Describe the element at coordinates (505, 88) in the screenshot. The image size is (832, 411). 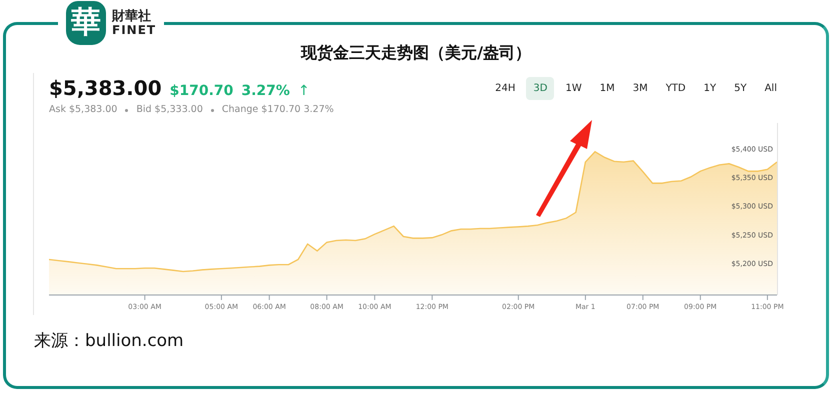
I see `range-tab: 24H` at that location.